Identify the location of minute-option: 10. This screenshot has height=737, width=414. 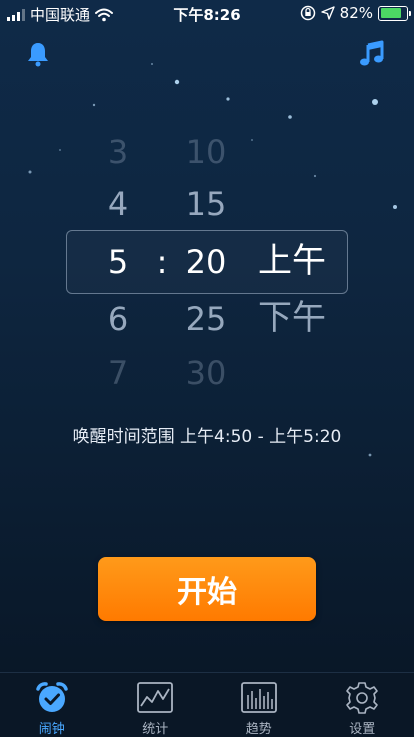
(206, 152).